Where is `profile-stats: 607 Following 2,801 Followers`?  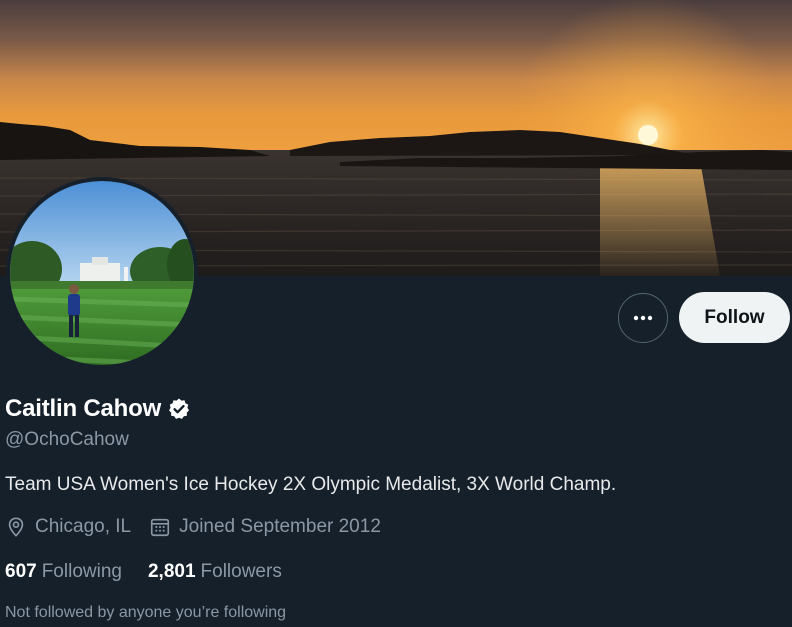 profile-stats: 607 Following 2,801 Followers is located at coordinates (143, 572).